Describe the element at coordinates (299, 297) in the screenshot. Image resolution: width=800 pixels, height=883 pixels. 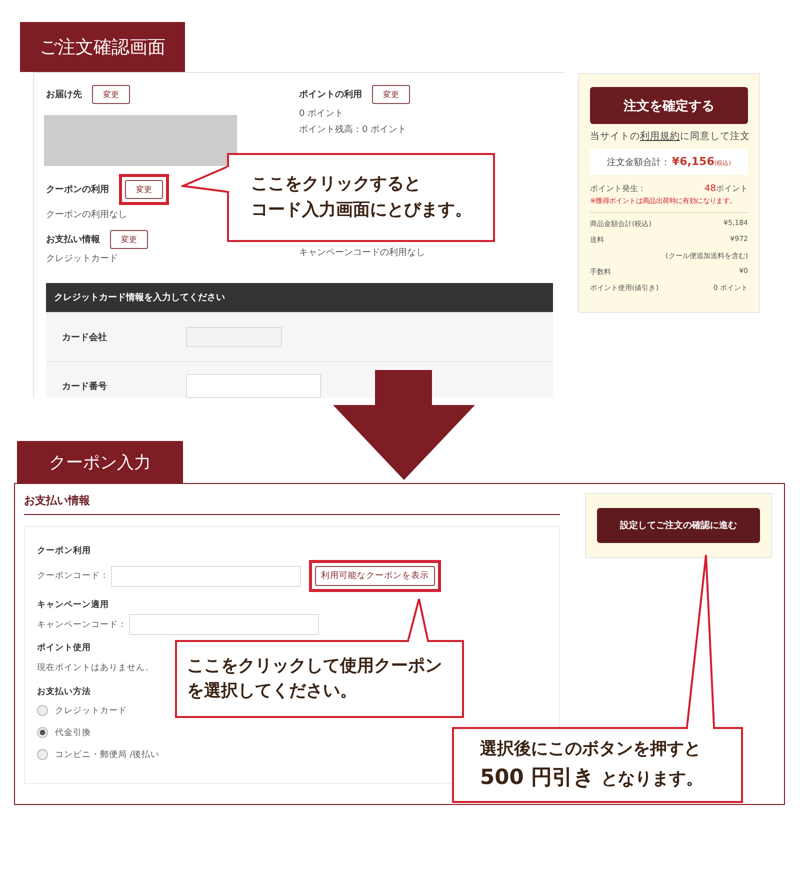
I see `form-heading: クレジットカード情報を入力してください` at that location.